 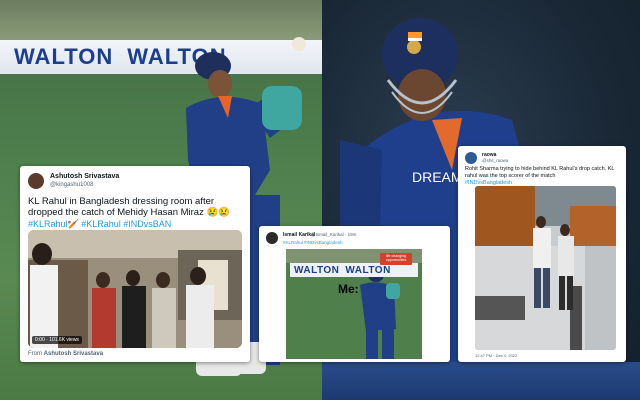 What do you see at coordinates (299, 44) in the screenshot?
I see `cricket-ball` at bounding box center [299, 44].